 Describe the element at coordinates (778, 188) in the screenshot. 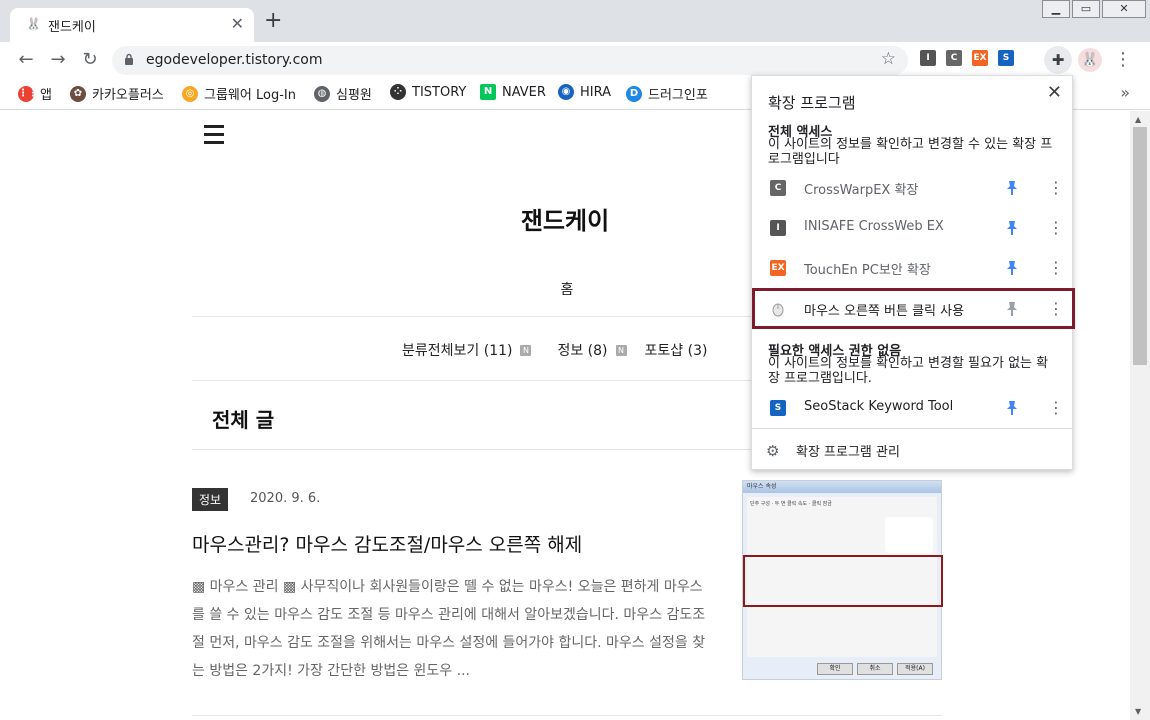

I see `crosswarp-icon: C` at that location.